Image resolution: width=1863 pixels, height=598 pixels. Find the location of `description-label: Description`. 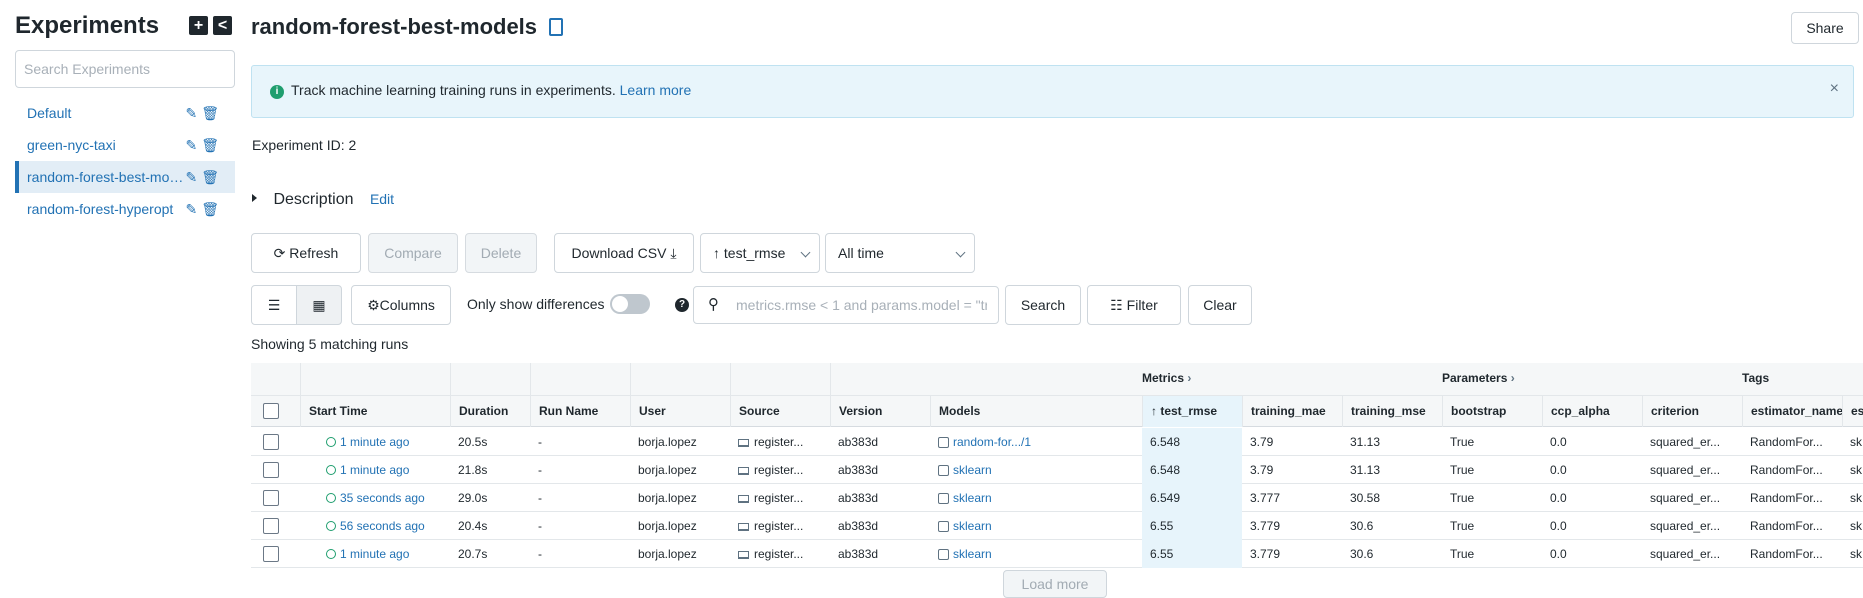

description-label: Description is located at coordinates (313, 199).